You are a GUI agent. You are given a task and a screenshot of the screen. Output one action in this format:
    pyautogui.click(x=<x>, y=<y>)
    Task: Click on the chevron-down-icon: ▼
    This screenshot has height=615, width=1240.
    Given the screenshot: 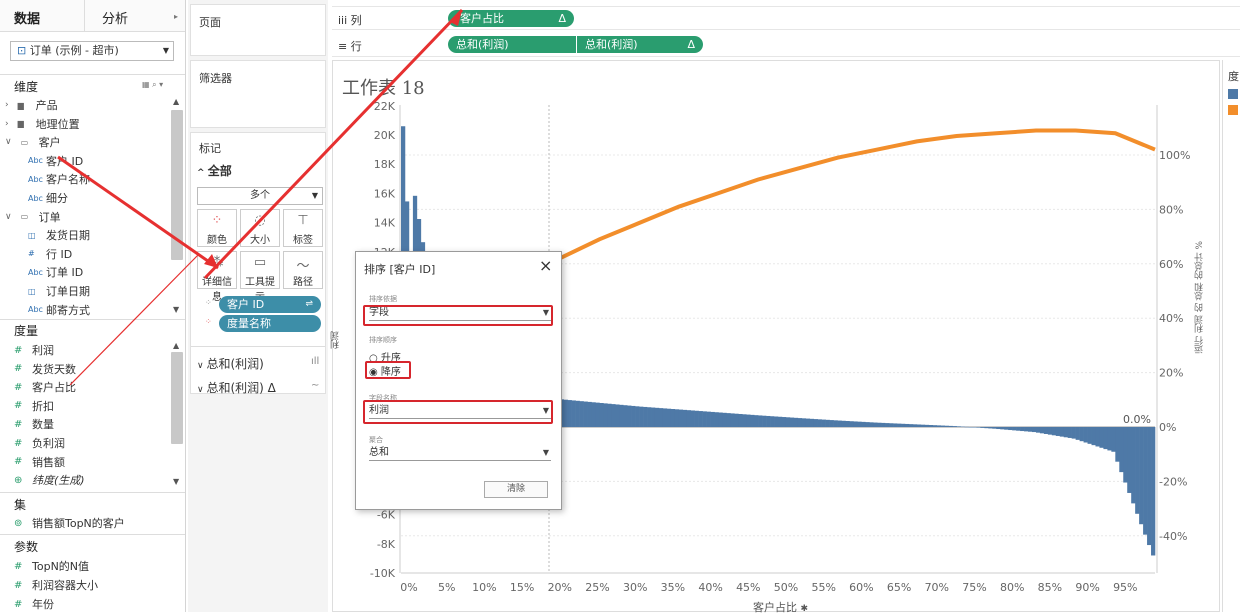 What is the action you would take?
    pyautogui.click(x=545, y=452)
    